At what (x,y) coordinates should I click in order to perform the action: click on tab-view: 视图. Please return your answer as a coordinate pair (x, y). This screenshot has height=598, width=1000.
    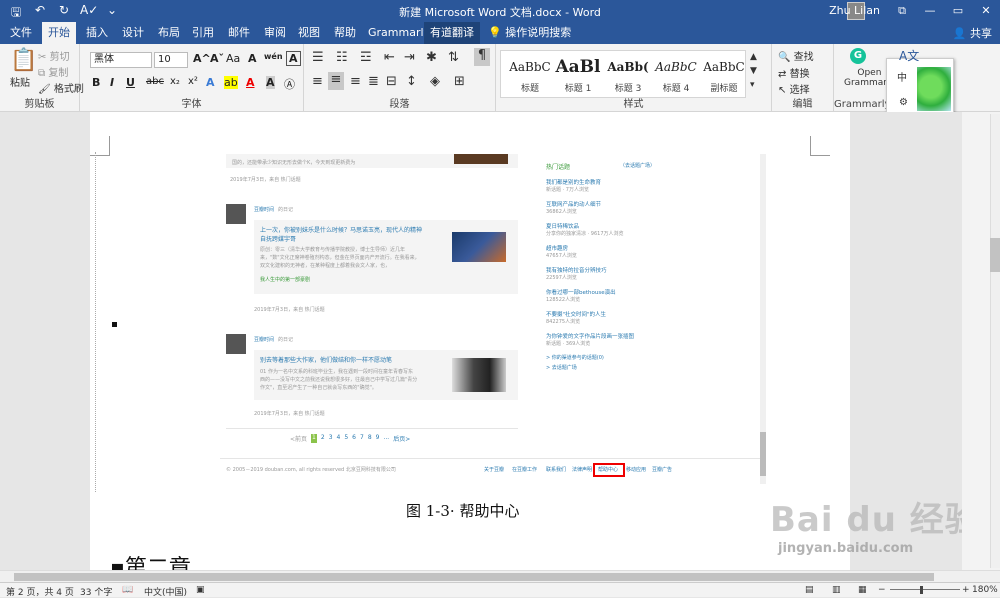
    Looking at the image, I should click on (309, 33).